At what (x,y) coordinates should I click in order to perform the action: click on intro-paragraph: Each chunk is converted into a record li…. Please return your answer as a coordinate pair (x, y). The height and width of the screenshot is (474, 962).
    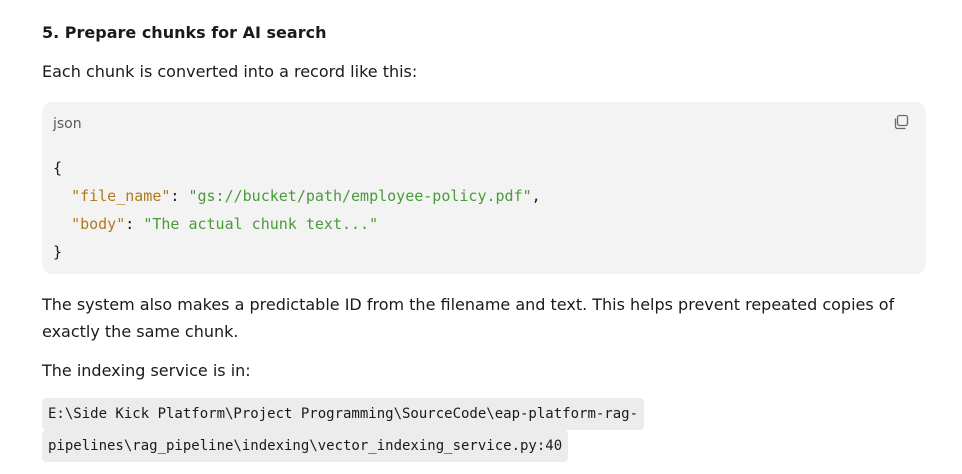
    Looking at the image, I should click on (230, 71).